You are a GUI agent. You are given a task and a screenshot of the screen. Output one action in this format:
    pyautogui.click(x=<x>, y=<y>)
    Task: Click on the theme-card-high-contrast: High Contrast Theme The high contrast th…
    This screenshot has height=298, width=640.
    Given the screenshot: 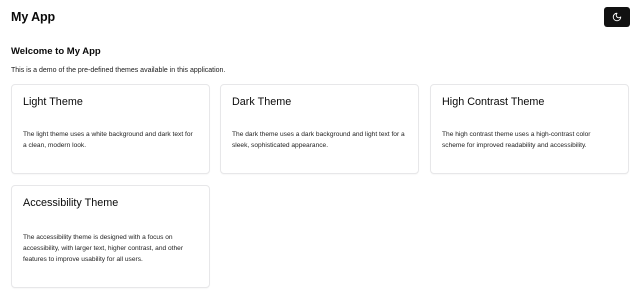 What is the action you would take?
    pyautogui.click(x=529, y=129)
    